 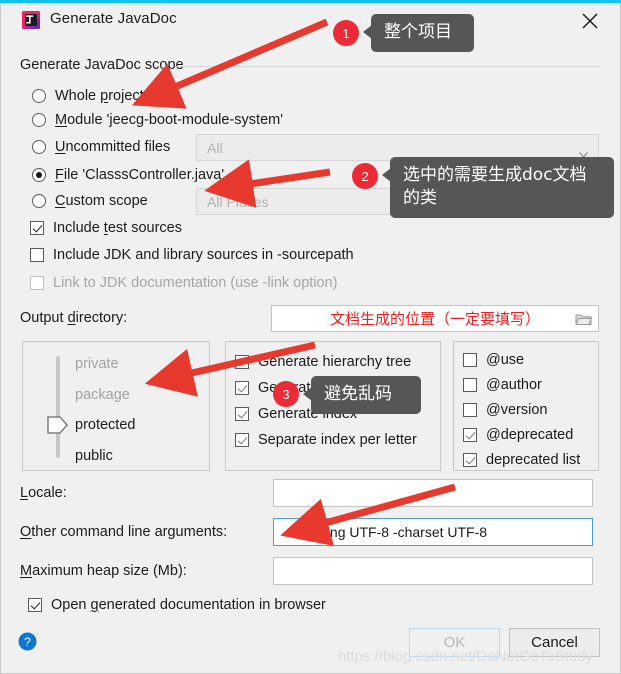 What do you see at coordinates (94, 456) in the screenshot?
I see `visibility-item-public: public` at bounding box center [94, 456].